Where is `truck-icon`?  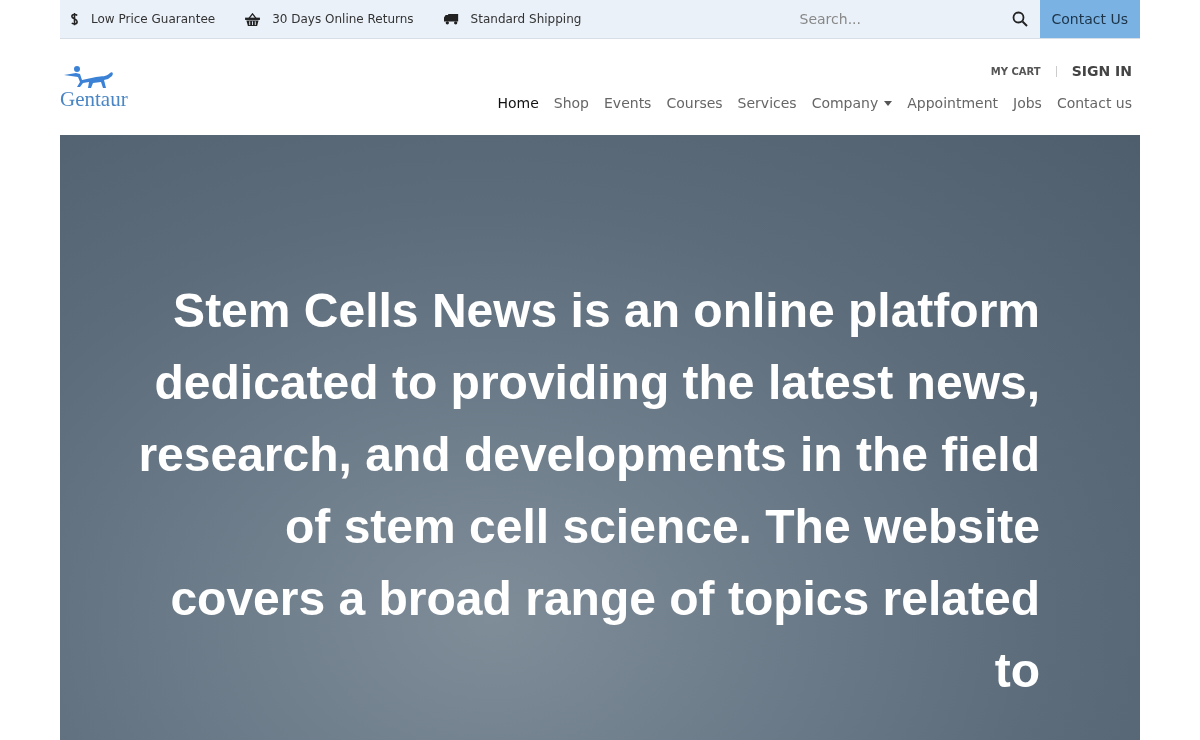 truck-icon is located at coordinates (451, 19).